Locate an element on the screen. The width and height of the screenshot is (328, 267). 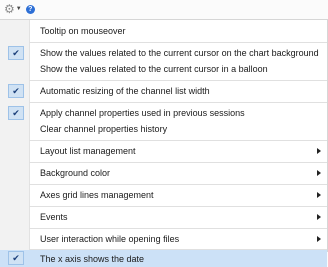
menu-item-label: Events is located at coordinates (54, 217).